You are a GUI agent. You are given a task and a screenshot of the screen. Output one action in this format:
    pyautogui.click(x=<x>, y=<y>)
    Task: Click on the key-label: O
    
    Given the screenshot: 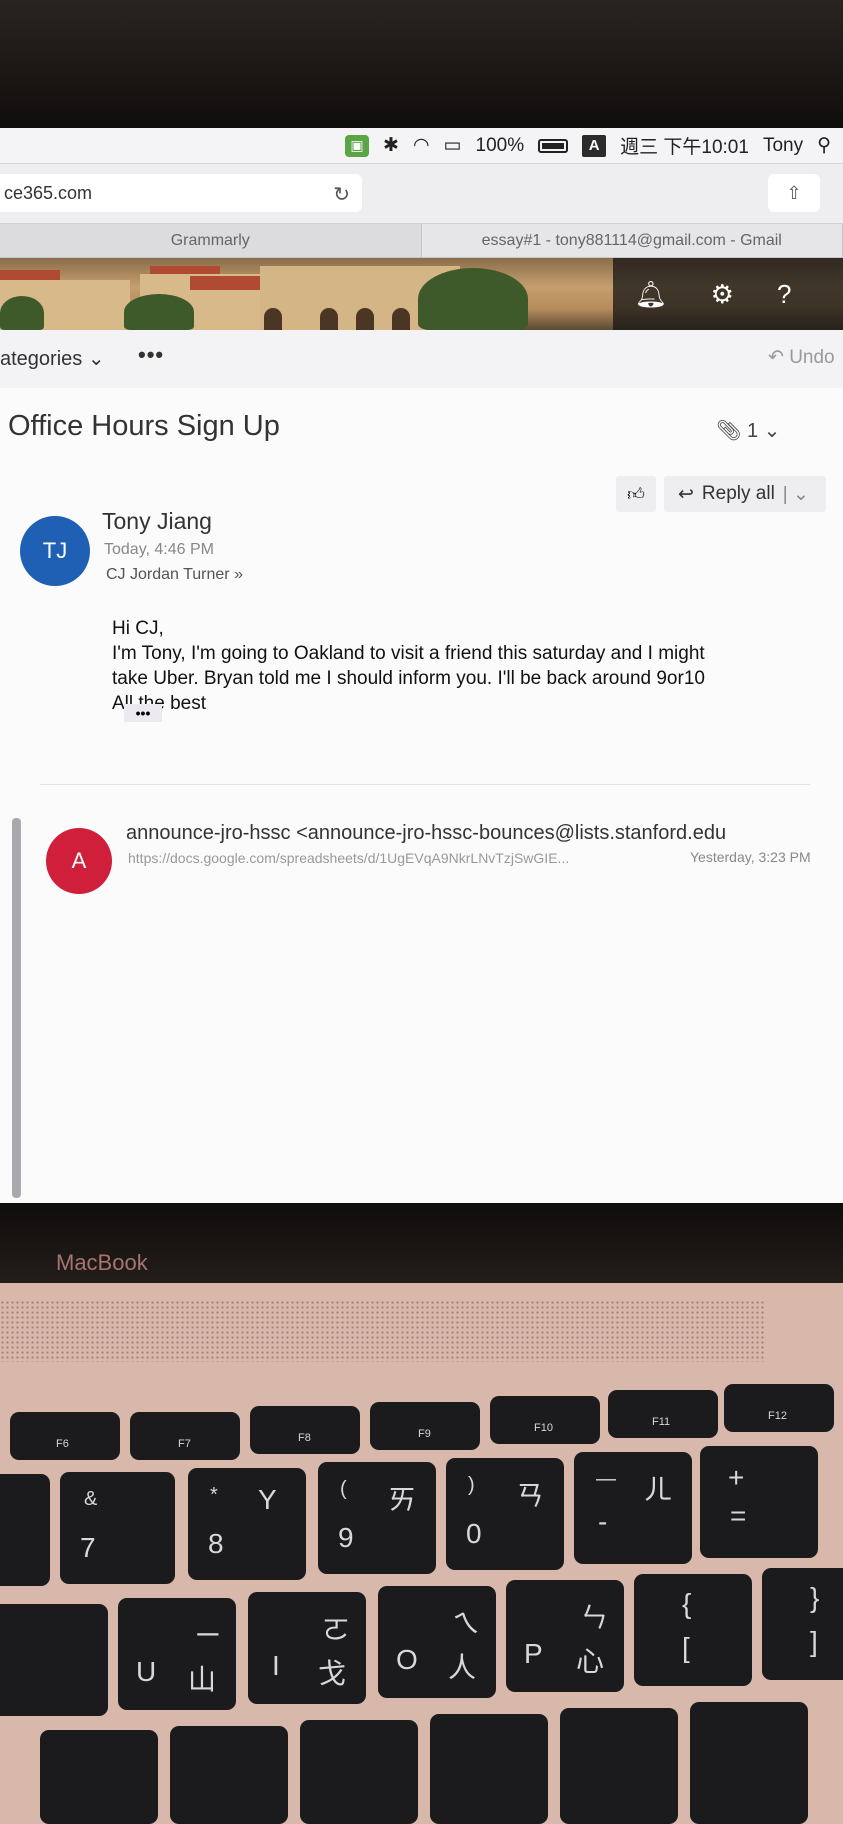 What is the action you would take?
    pyautogui.click(x=407, y=1659)
    